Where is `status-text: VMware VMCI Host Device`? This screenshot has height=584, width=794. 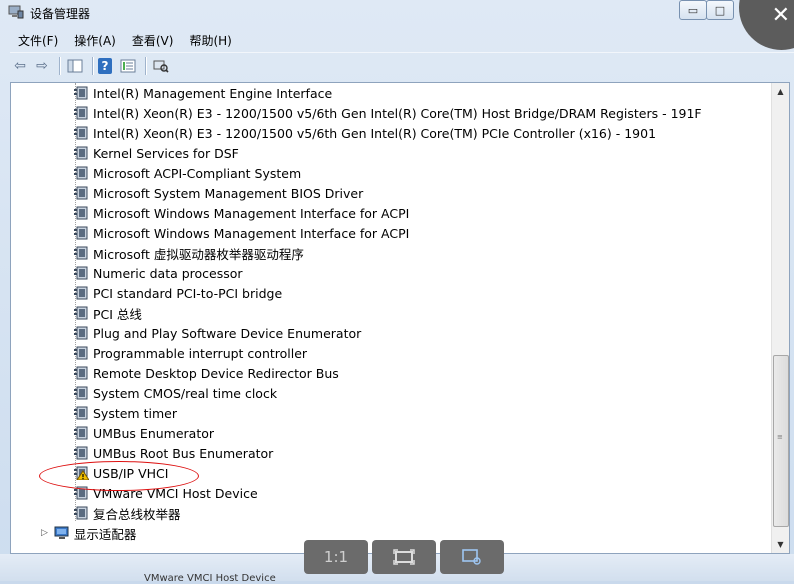 status-text: VMware VMCI Host Device is located at coordinates (210, 578).